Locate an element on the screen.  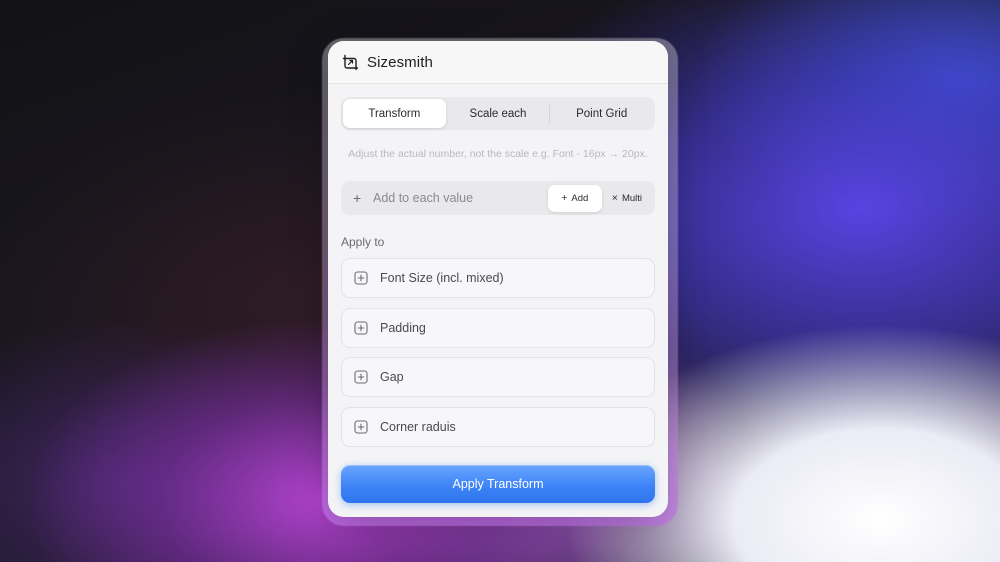
add-value-input is located at coordinates (458, 198).